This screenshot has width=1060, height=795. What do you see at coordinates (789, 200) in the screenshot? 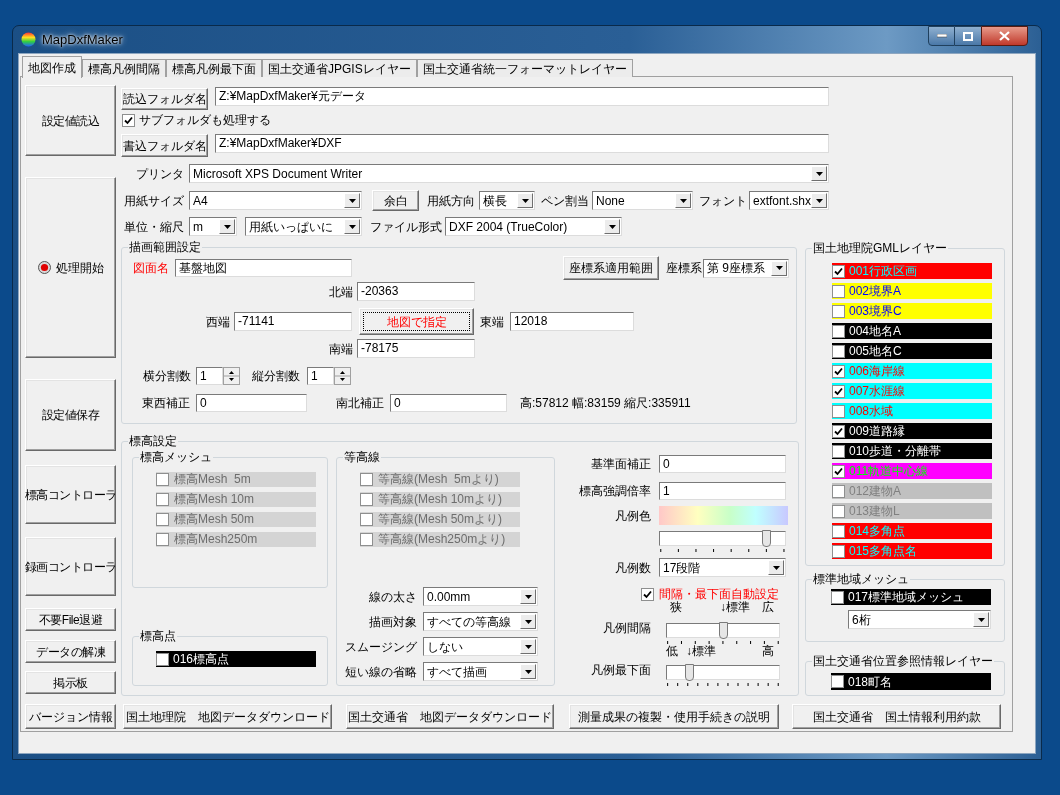
I see `dropdown: extfont.shx` at bounding box center [789, 200].